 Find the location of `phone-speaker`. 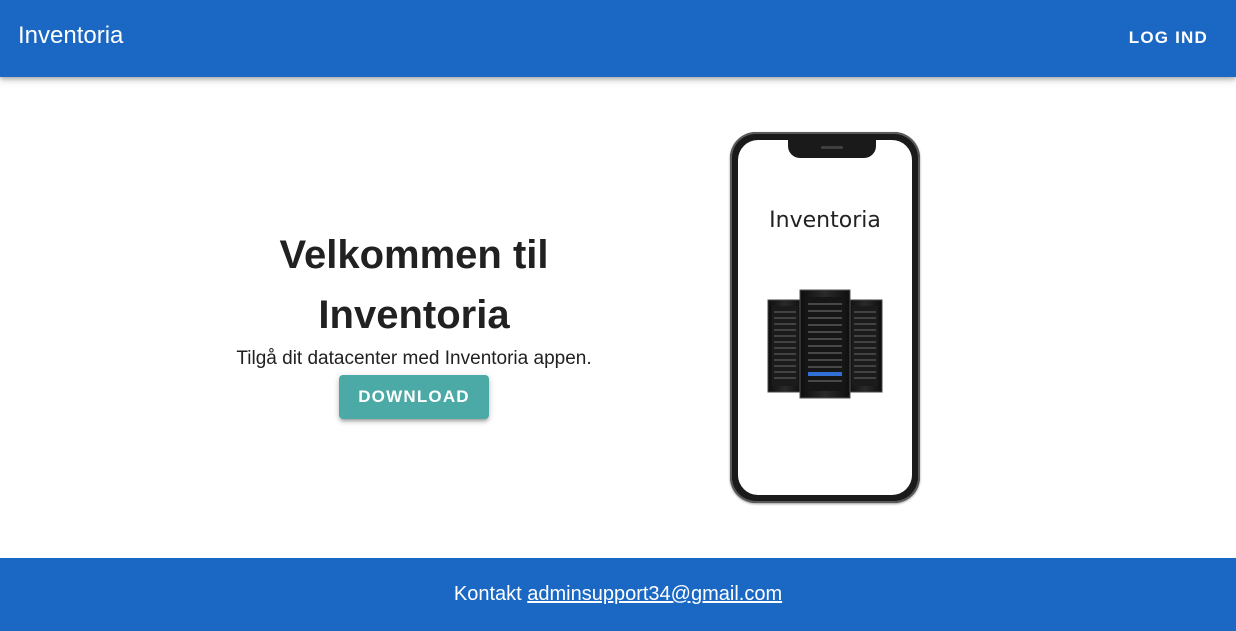

phone-speaker is located at coordinates (832, 147).